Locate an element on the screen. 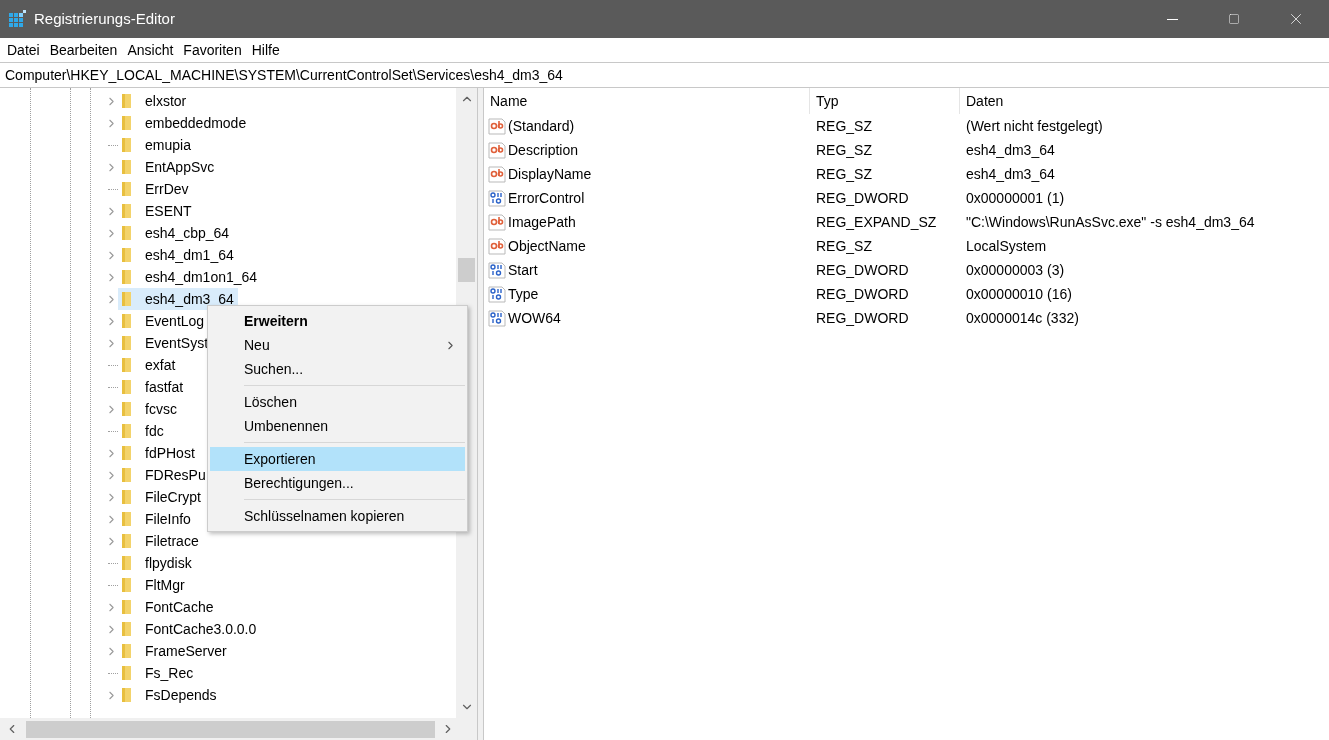 The width and height of the screenshot is (1329, 740). context-menu-item: Exportieren is located at coordinates (337, 459).